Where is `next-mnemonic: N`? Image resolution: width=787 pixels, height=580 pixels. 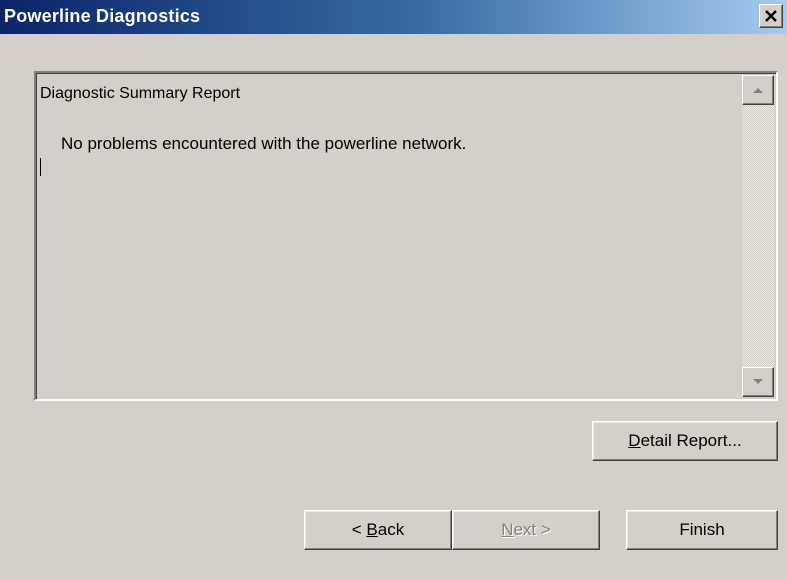
next-mnemonic: N is located at coordinates (507, 529).